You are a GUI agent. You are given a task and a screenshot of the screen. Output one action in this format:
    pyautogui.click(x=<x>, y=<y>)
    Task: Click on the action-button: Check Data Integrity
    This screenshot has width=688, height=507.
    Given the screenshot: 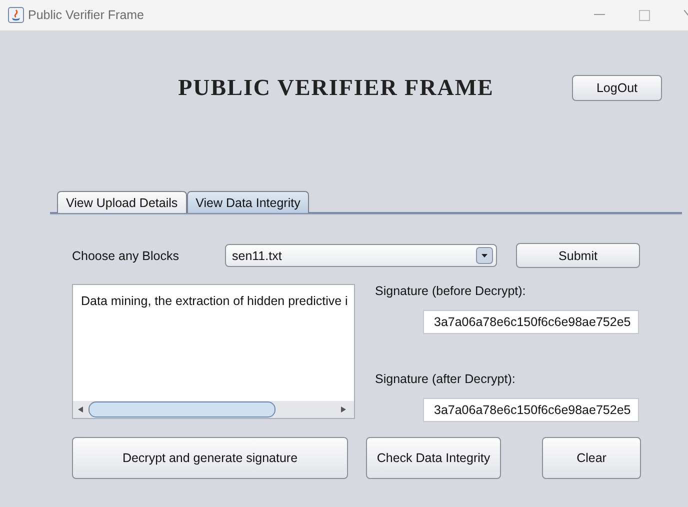 What is the action you would take?
    pyautogui.click(x=433, y=458)
    